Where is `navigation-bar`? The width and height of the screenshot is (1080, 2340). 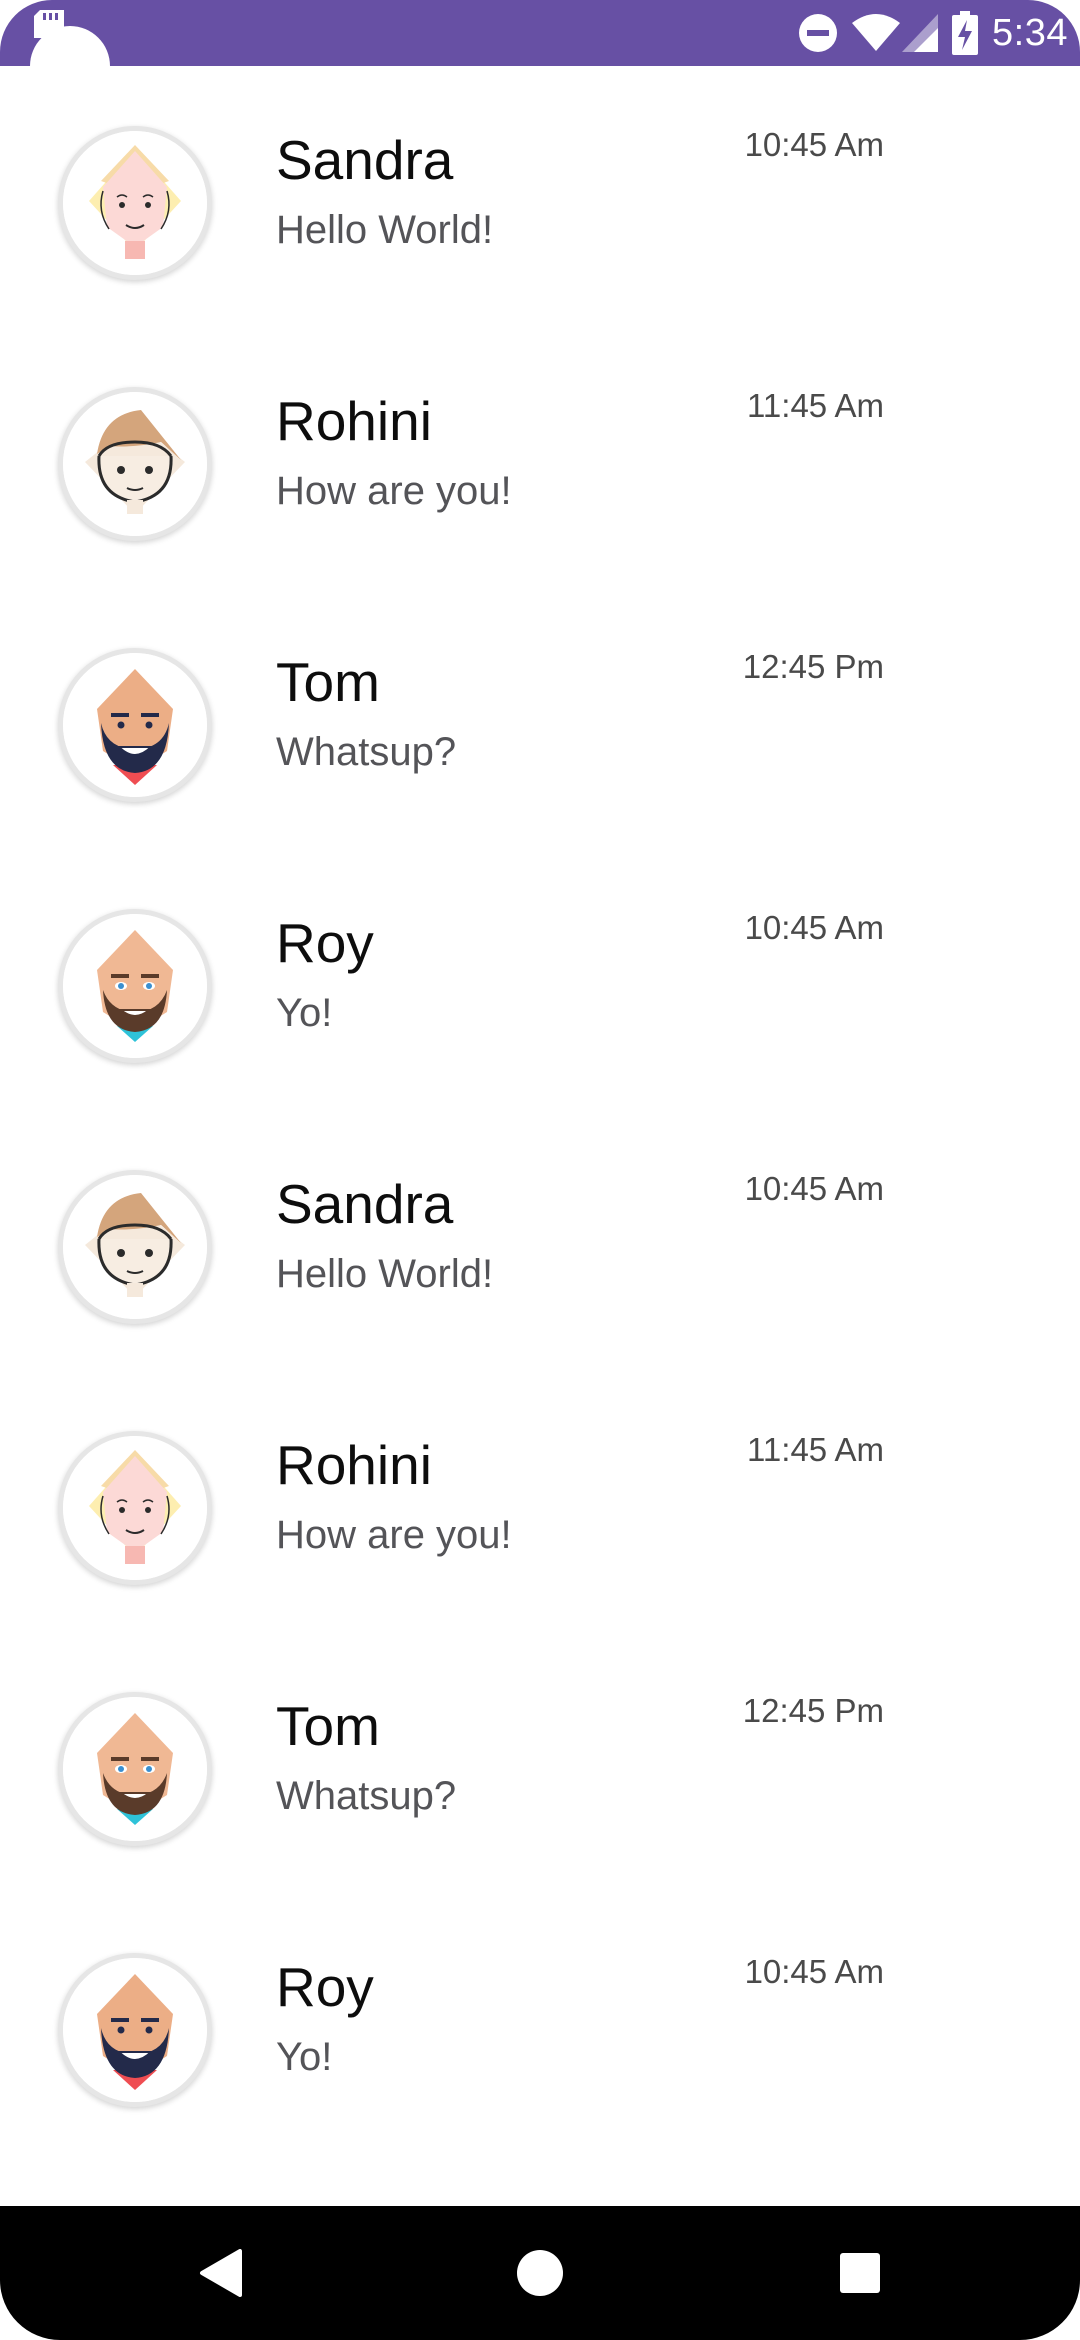 navigation-bar is located at coordinates (540, 2273).